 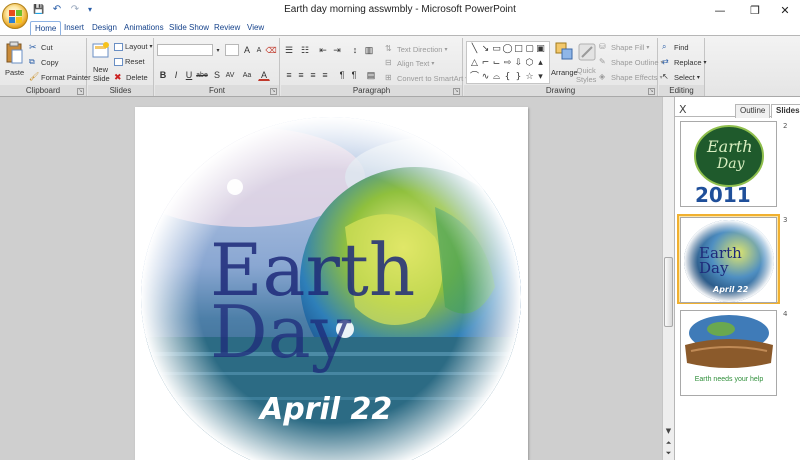 What do you see at coordinates (529, 63) in the screenshot?
I see `hexagon-shape-icon: ⬡` at bounding box center [529, 63].